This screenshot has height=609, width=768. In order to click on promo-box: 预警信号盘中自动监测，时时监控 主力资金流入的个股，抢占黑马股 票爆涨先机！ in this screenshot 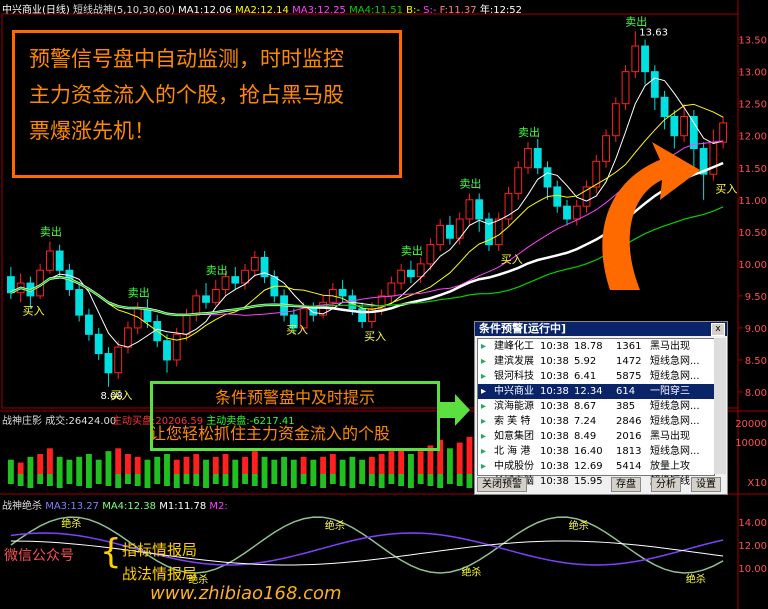, I will do `click(207, 104)`.